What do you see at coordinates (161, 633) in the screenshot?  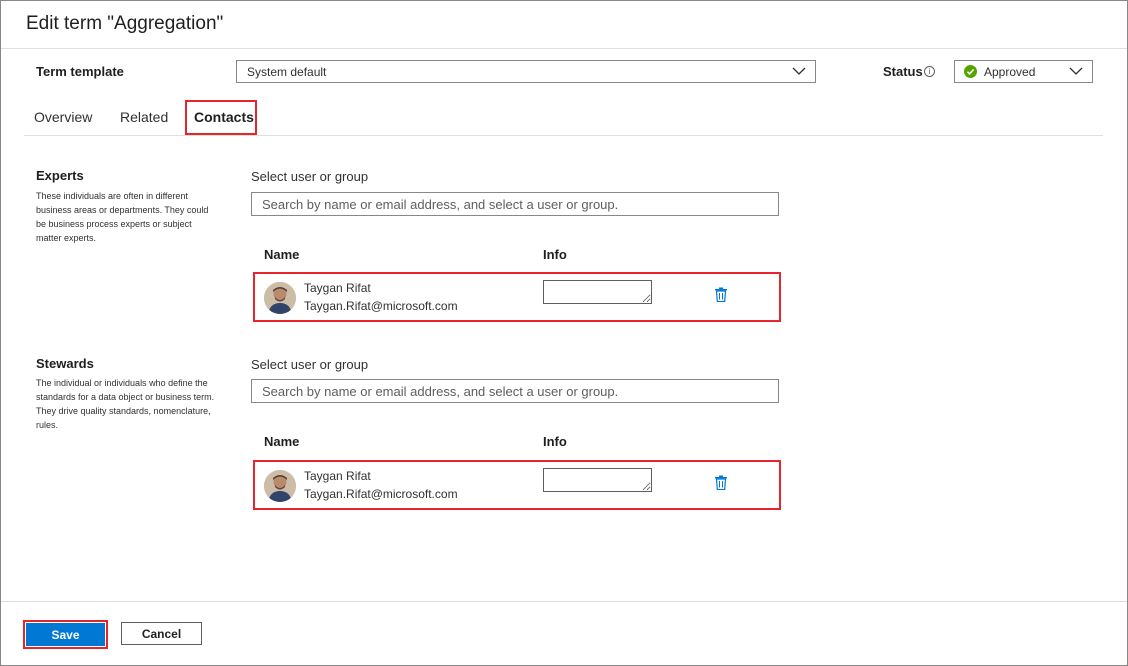 I see `cancel-button: Cancel` at bounding box center [161, 633].